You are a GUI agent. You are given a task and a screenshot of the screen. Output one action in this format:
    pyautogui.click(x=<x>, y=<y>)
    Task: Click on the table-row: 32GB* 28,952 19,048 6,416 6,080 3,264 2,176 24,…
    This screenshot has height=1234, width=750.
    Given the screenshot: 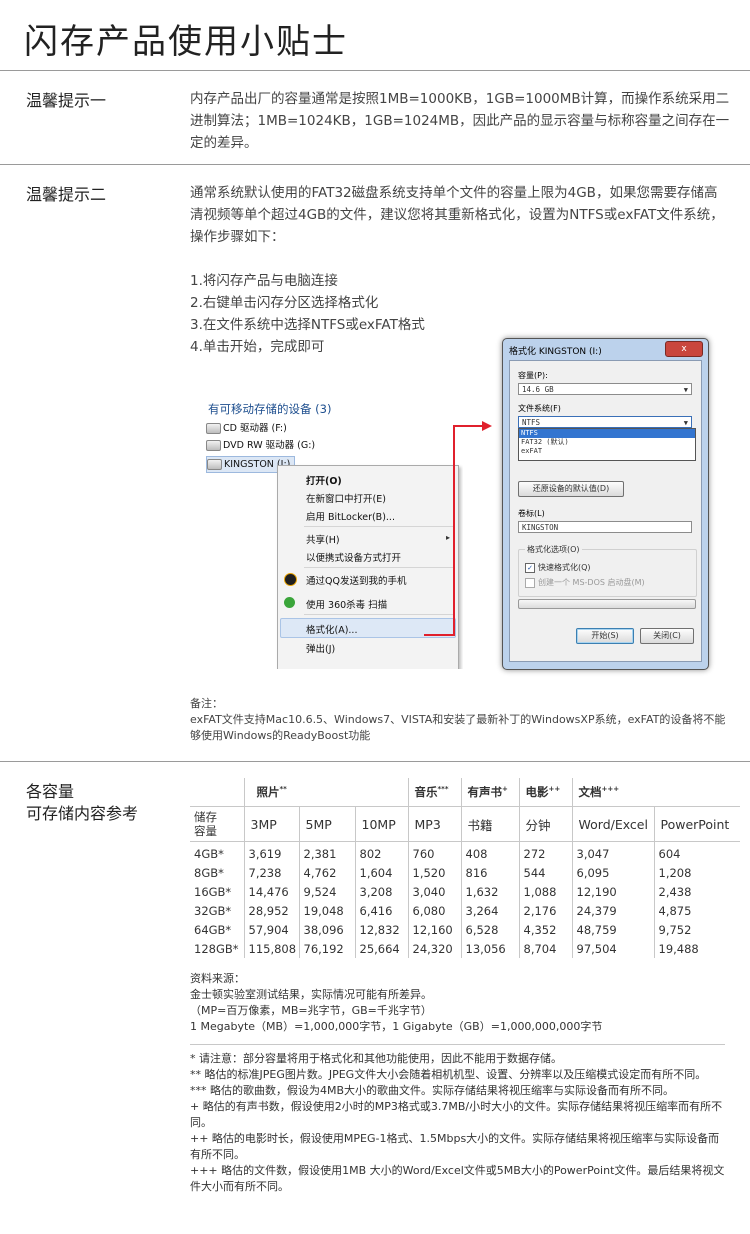 What is the action you would take?
    pyautogui.click(x=465, y=910)
    